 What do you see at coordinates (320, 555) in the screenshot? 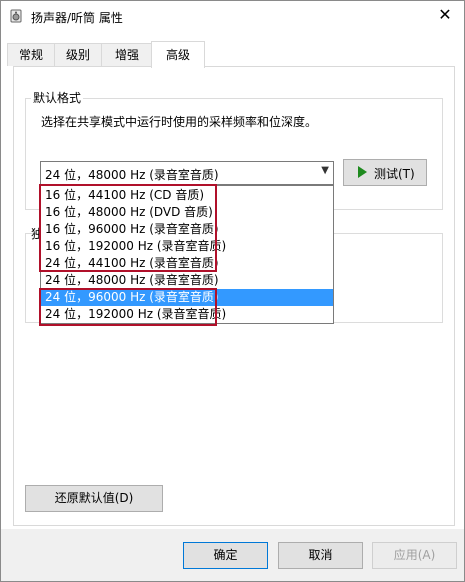
I see `cancel-button: 取消` at bounding box center [320, 555].